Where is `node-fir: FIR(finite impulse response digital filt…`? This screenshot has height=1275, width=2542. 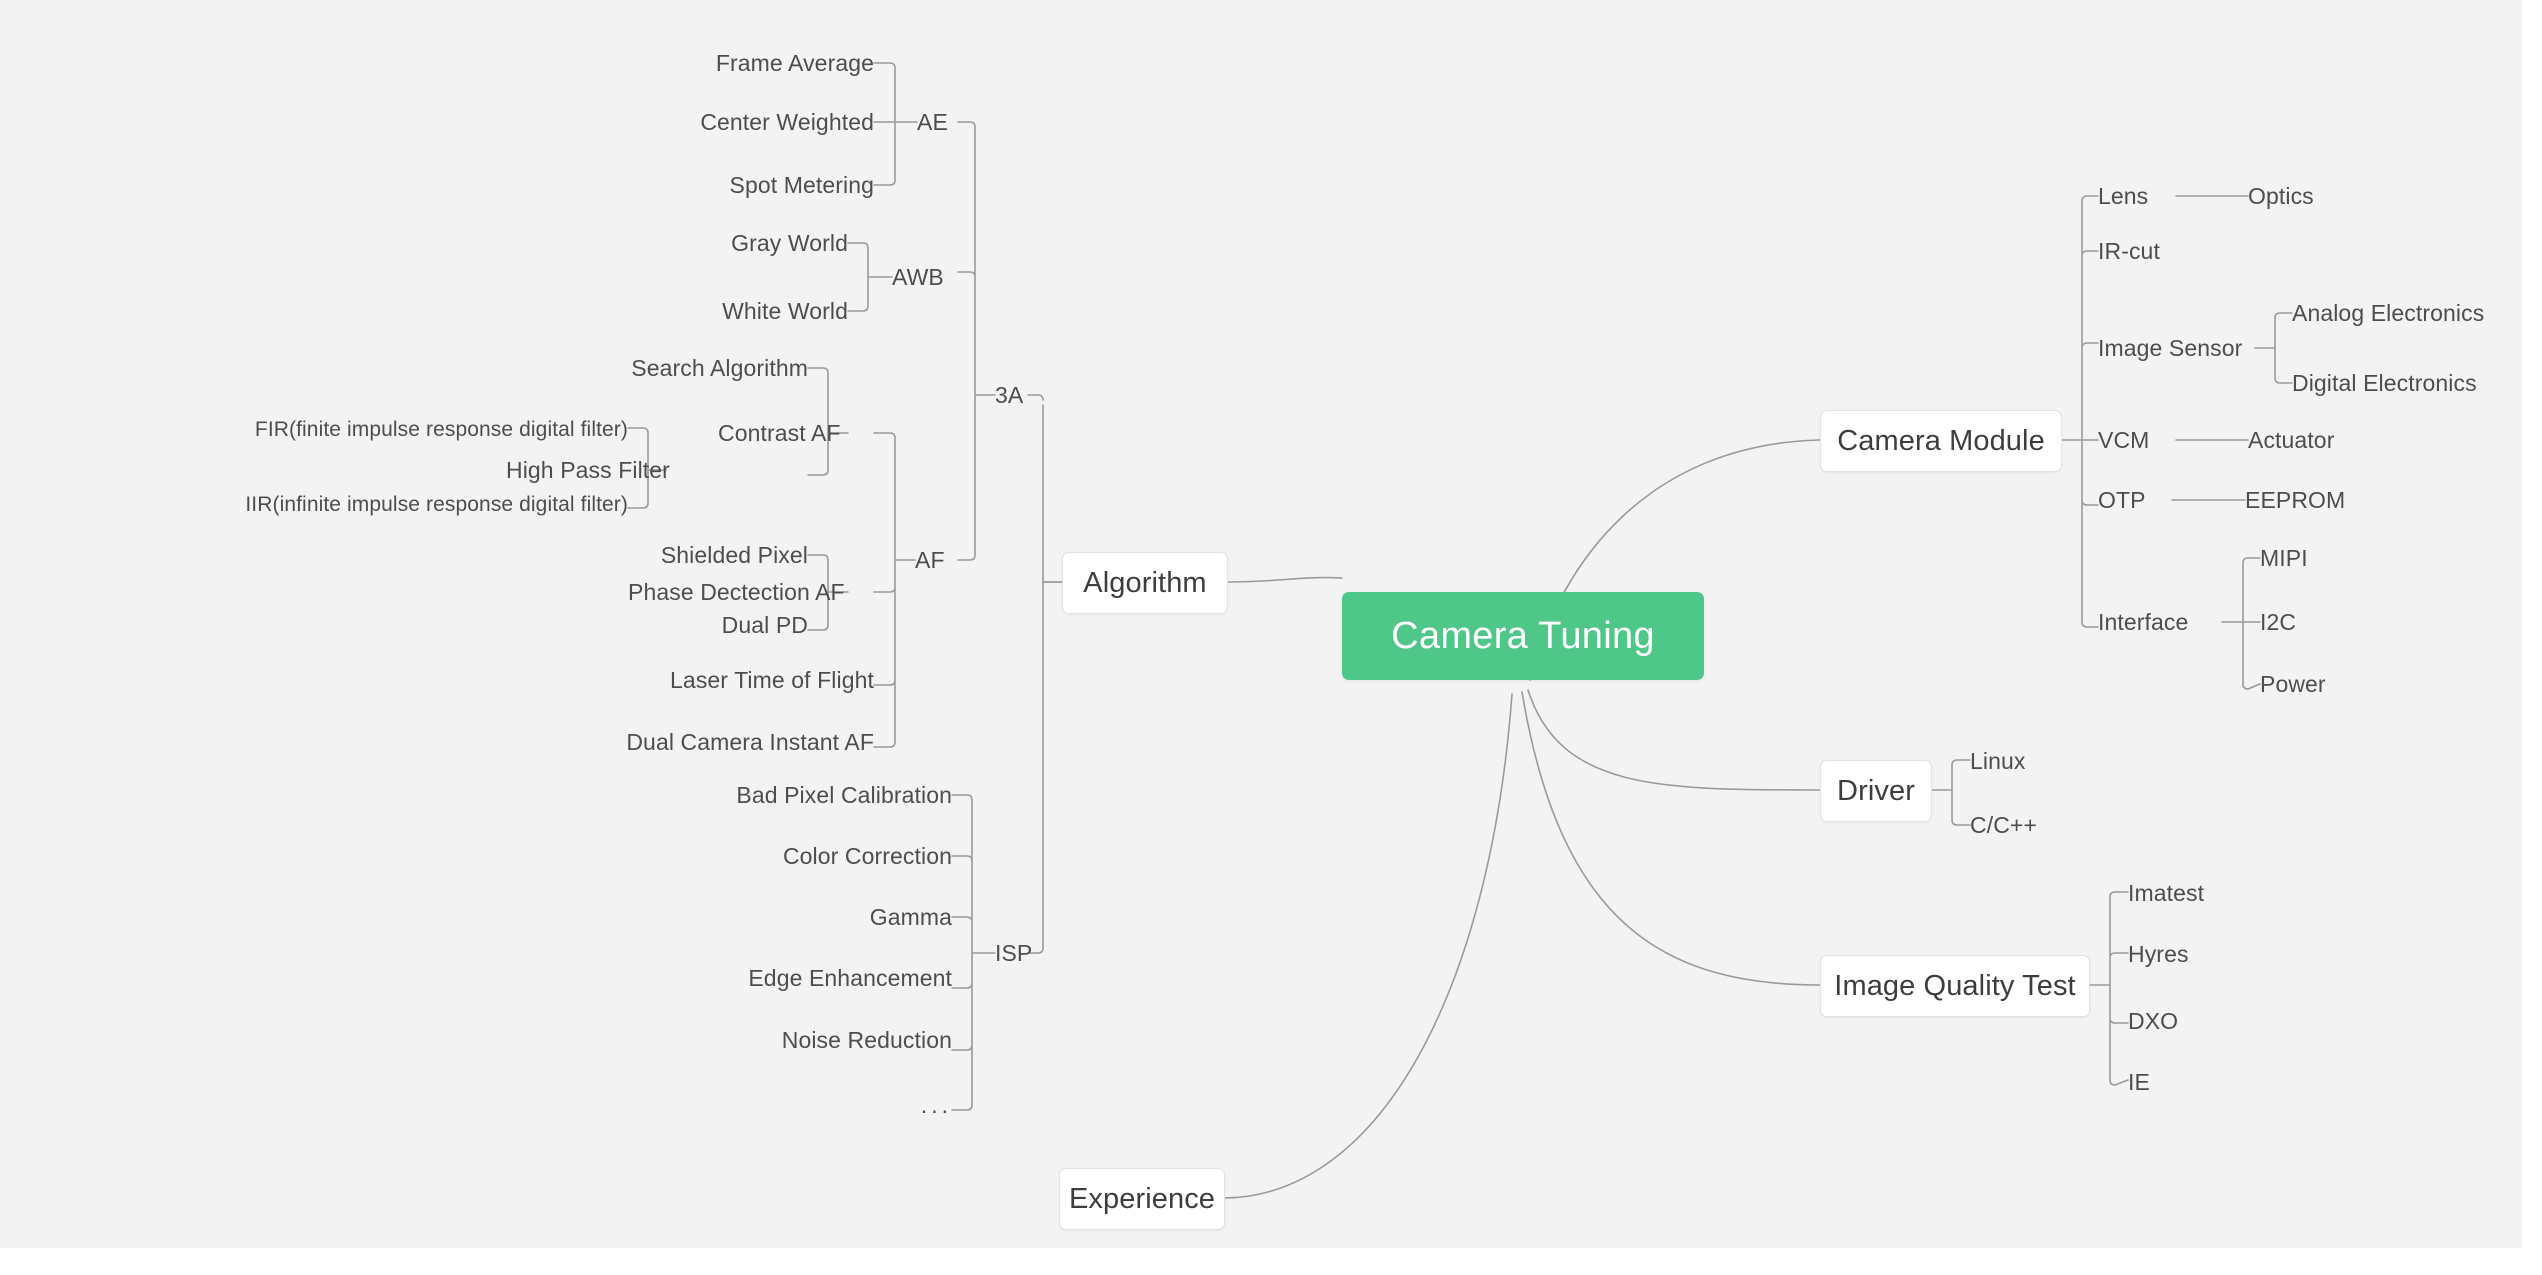 node-fir: FIR(finite impulse response digital filt… is located at coordinates (344, 429).